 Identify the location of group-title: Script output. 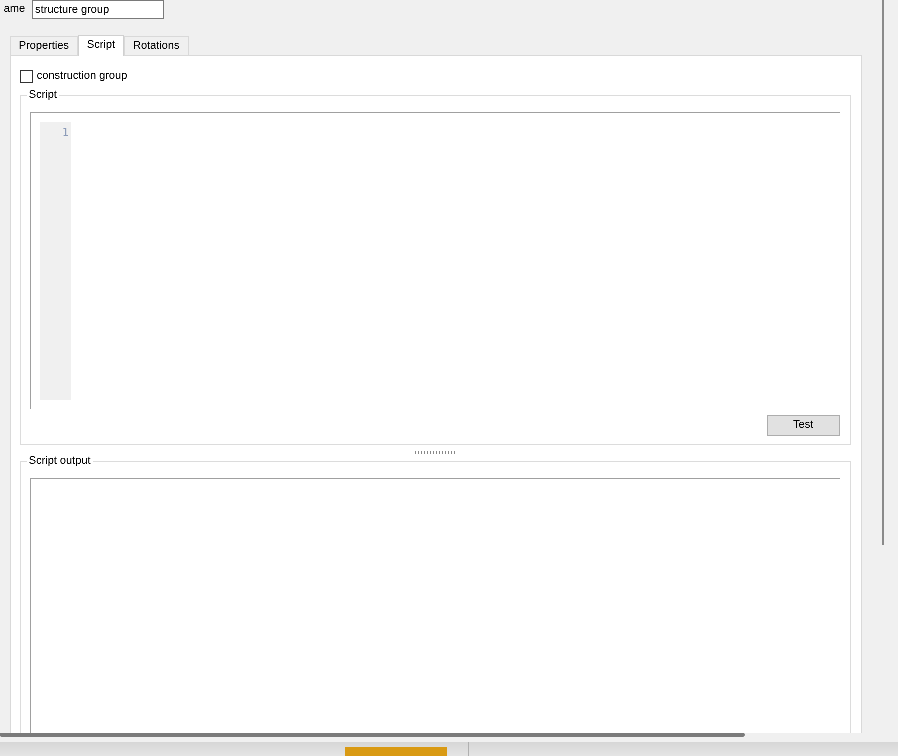
(60, 461).